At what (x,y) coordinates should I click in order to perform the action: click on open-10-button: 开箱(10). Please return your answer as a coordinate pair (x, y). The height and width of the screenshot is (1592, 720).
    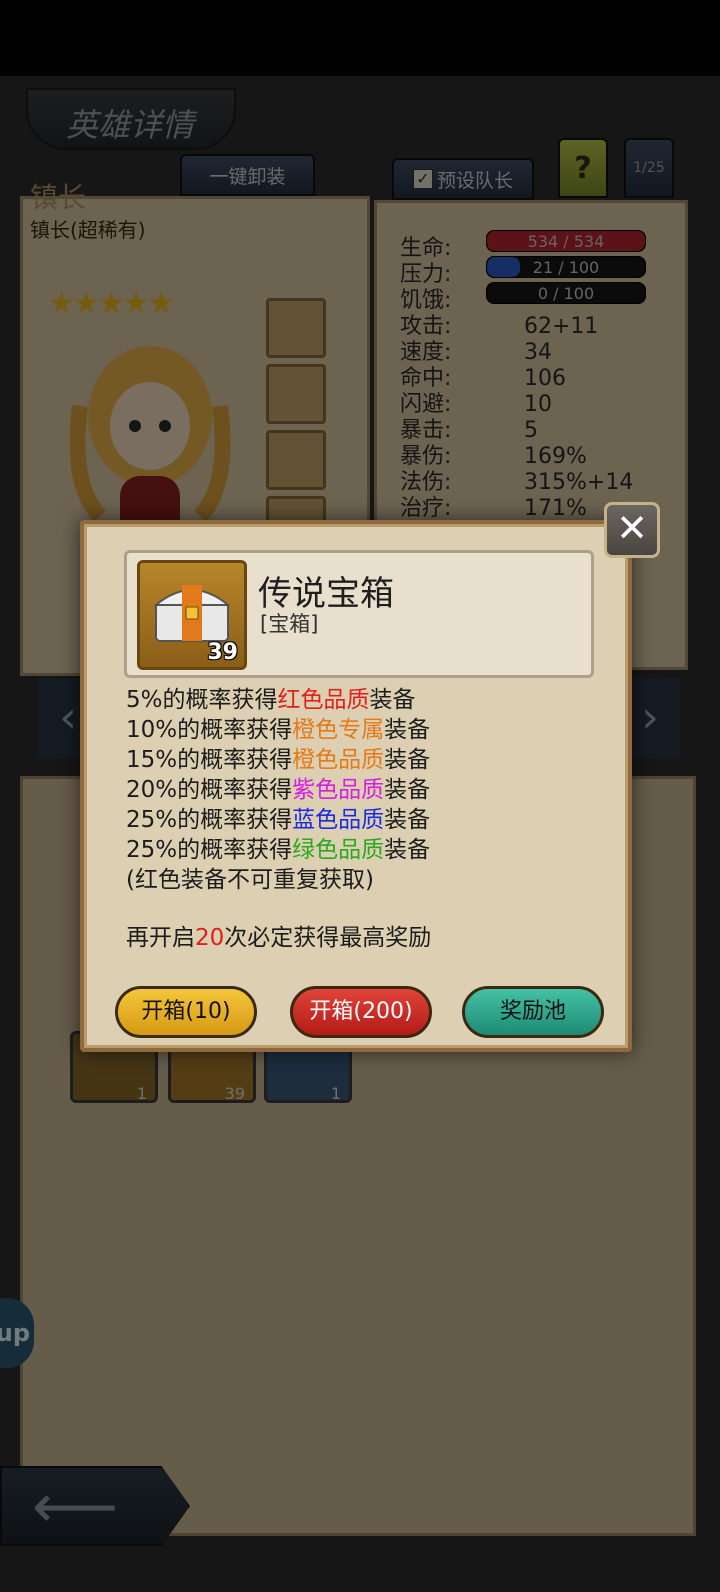
    Looking at the image, I should click on (186, 1012).